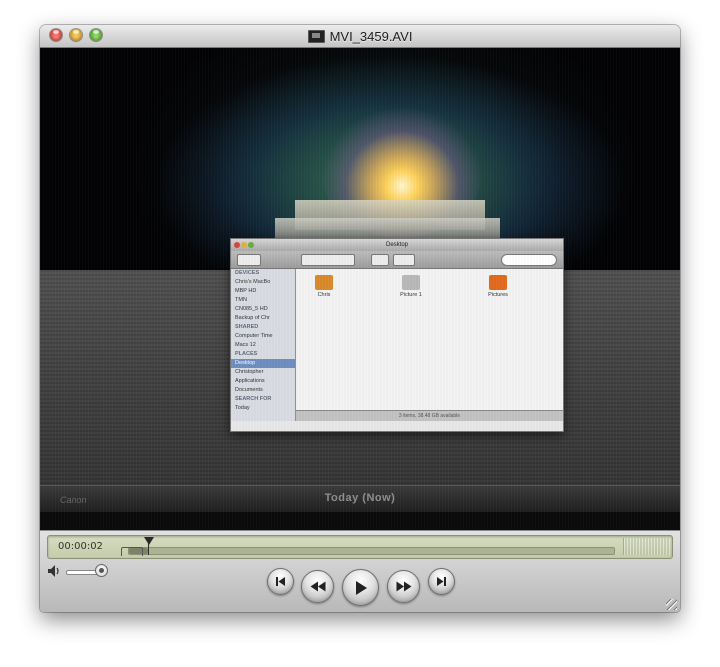 This screenshot has width=720, height=667. What do you see at coordinates (249, 260) in the screenshot?
I see `finder-back-forward` at bounding box center [249, 260].